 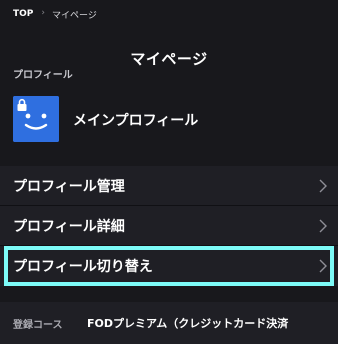 What do you see at coordinates (74, 15) in the screenshot?
I see `breadcrumb-current: マイページ` at bounding box center [74, 15].